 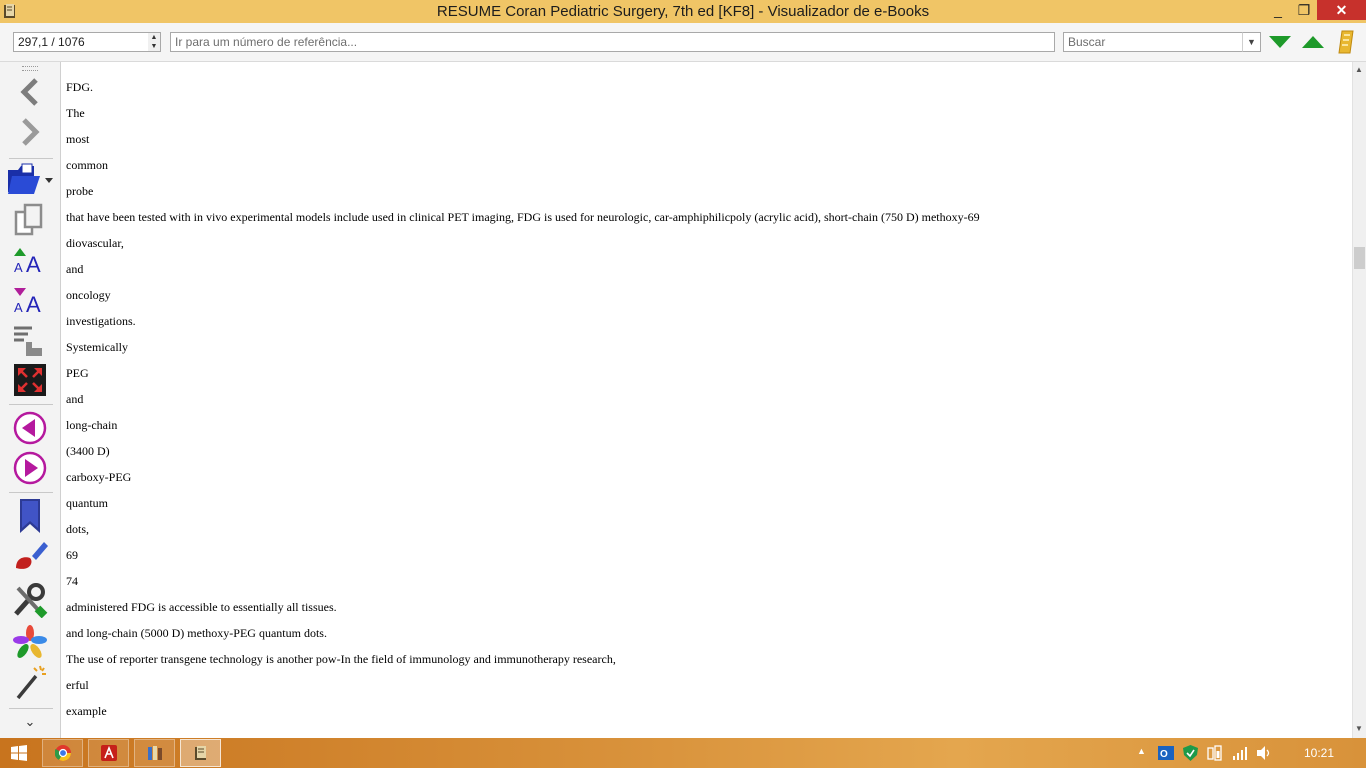 I want to click on fullscreen-icon, so click(x=30, y=380).